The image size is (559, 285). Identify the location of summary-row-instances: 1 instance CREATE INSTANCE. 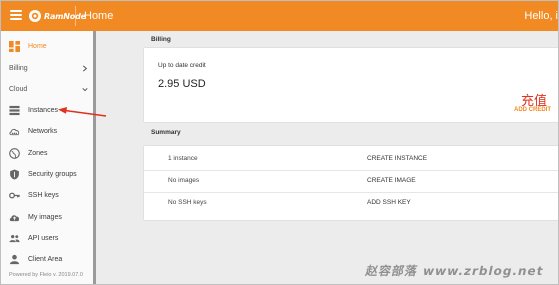
(351, 159).